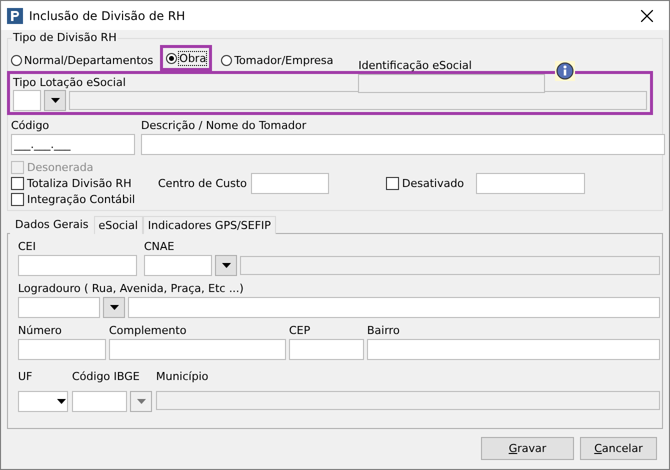 This screenshot has height=470, width=670. I want to click on checkbox: Integração Contábil, so click(84, 199).